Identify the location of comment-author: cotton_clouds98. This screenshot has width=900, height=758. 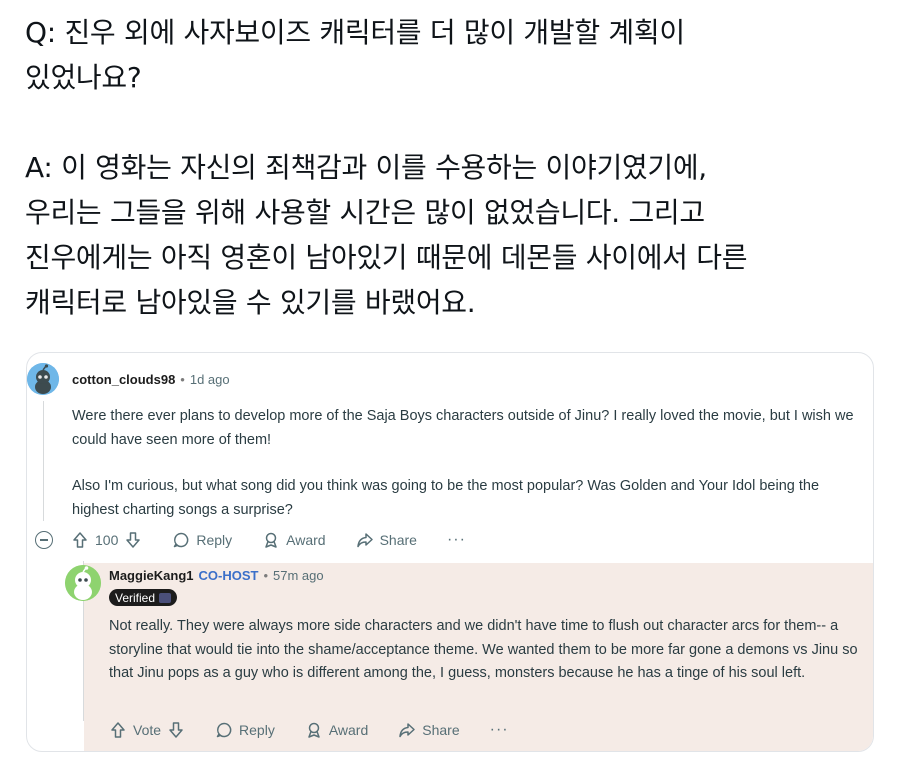
(123, 379).